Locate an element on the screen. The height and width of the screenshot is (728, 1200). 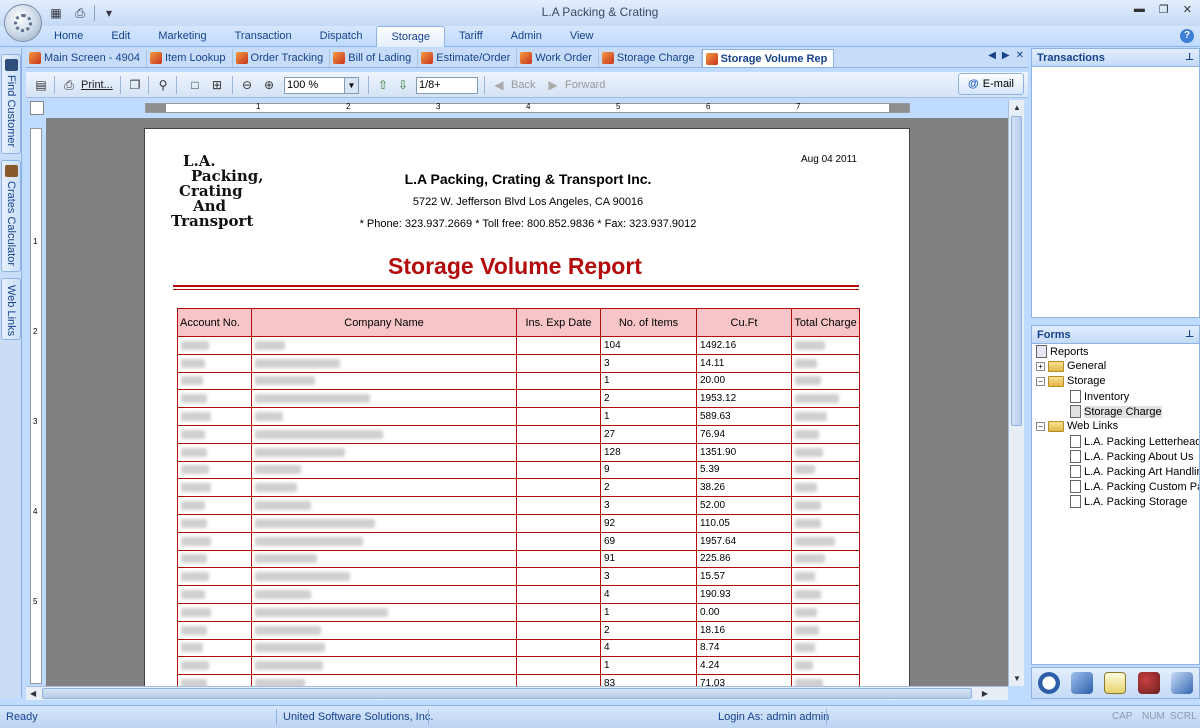
expand-icon: + is located at coordinates (1040, 366).